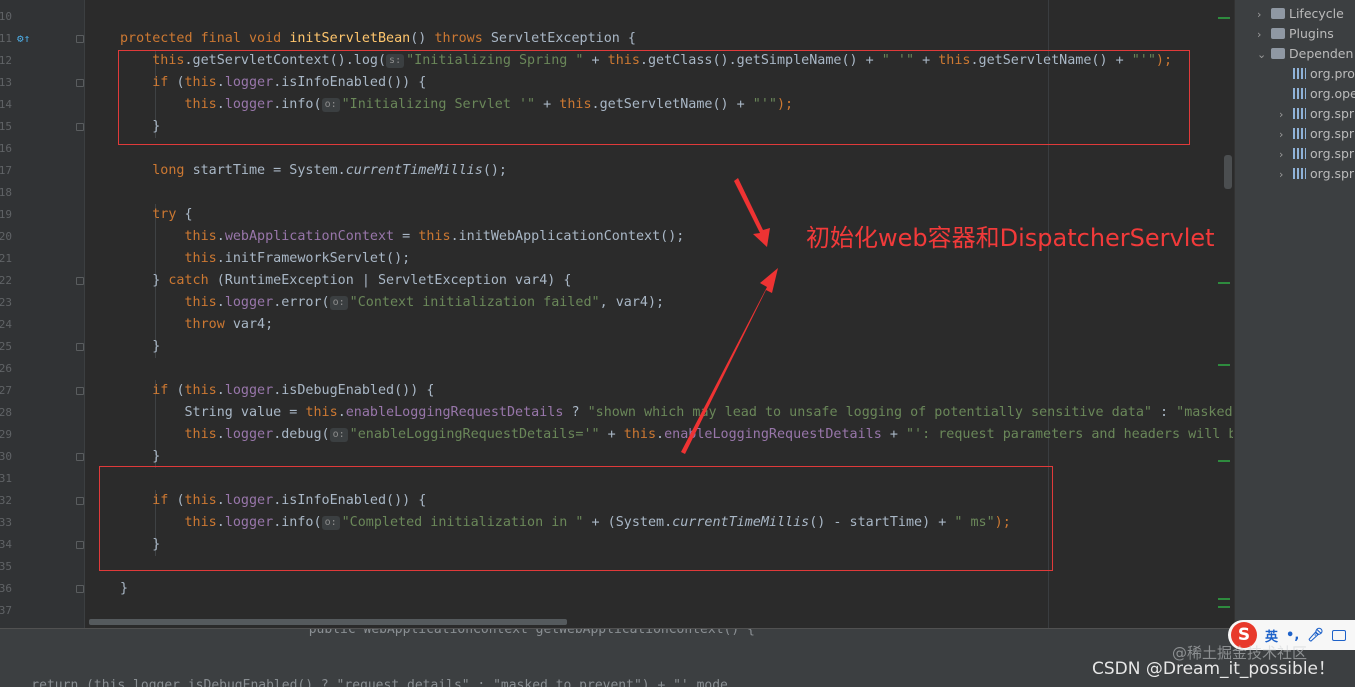 The image size is (1355, 687). What do you see at coordinates (6, 412) in the screenshot?
I see `line-number: 28` at bounding box center [6, 412].